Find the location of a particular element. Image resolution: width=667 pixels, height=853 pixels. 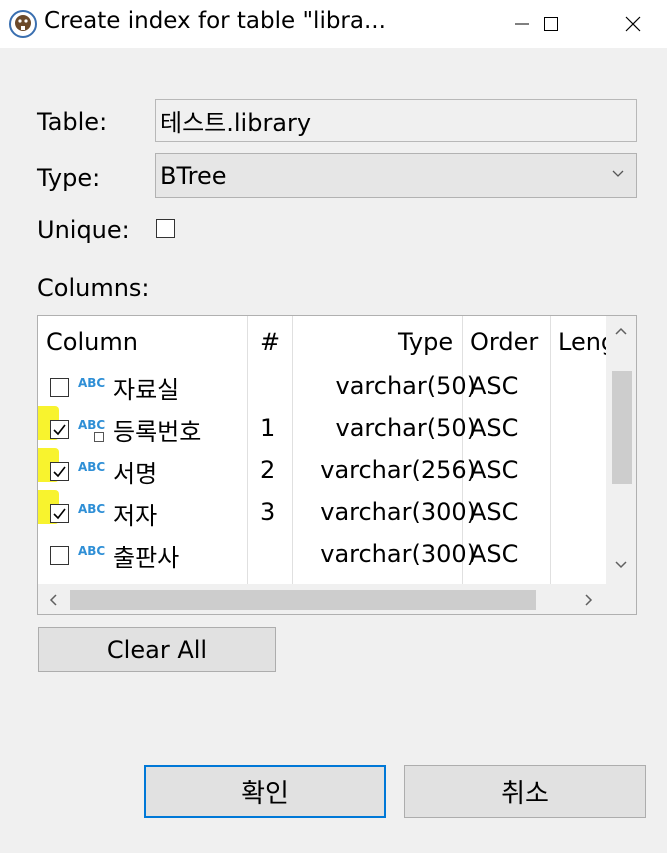

table-row: ABC 출판사 varchar(300) ASC is located at coordinates (322, 555).